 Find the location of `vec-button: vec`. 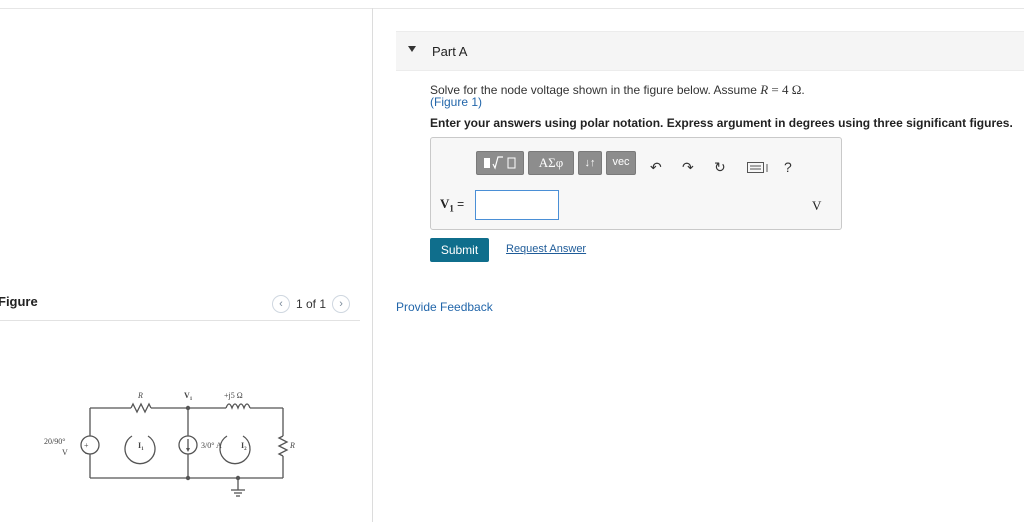

vec-button: vec is located at coordinates (621, 163).